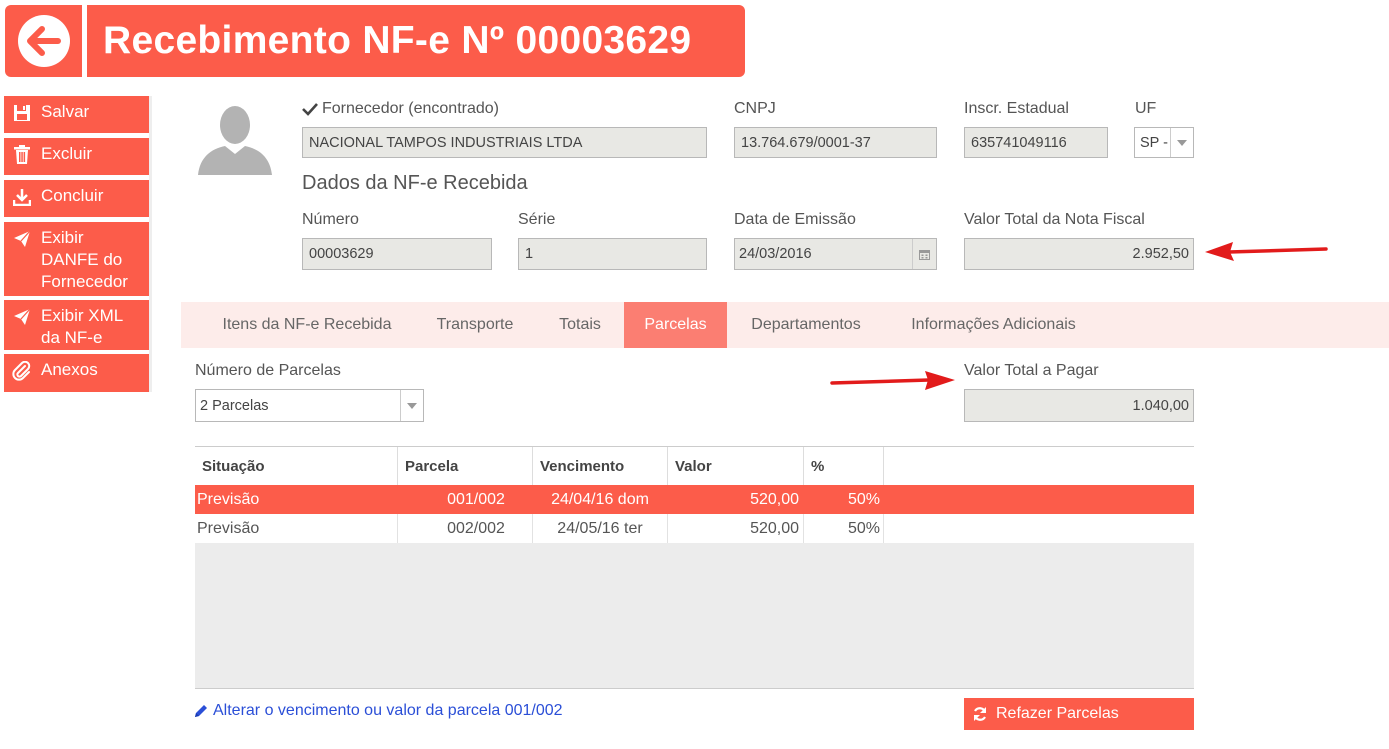  Describe the element at coordinates (1079, 405) in the screenshot. I see `valor-total-pagar-field: 1.040,00` at that location.